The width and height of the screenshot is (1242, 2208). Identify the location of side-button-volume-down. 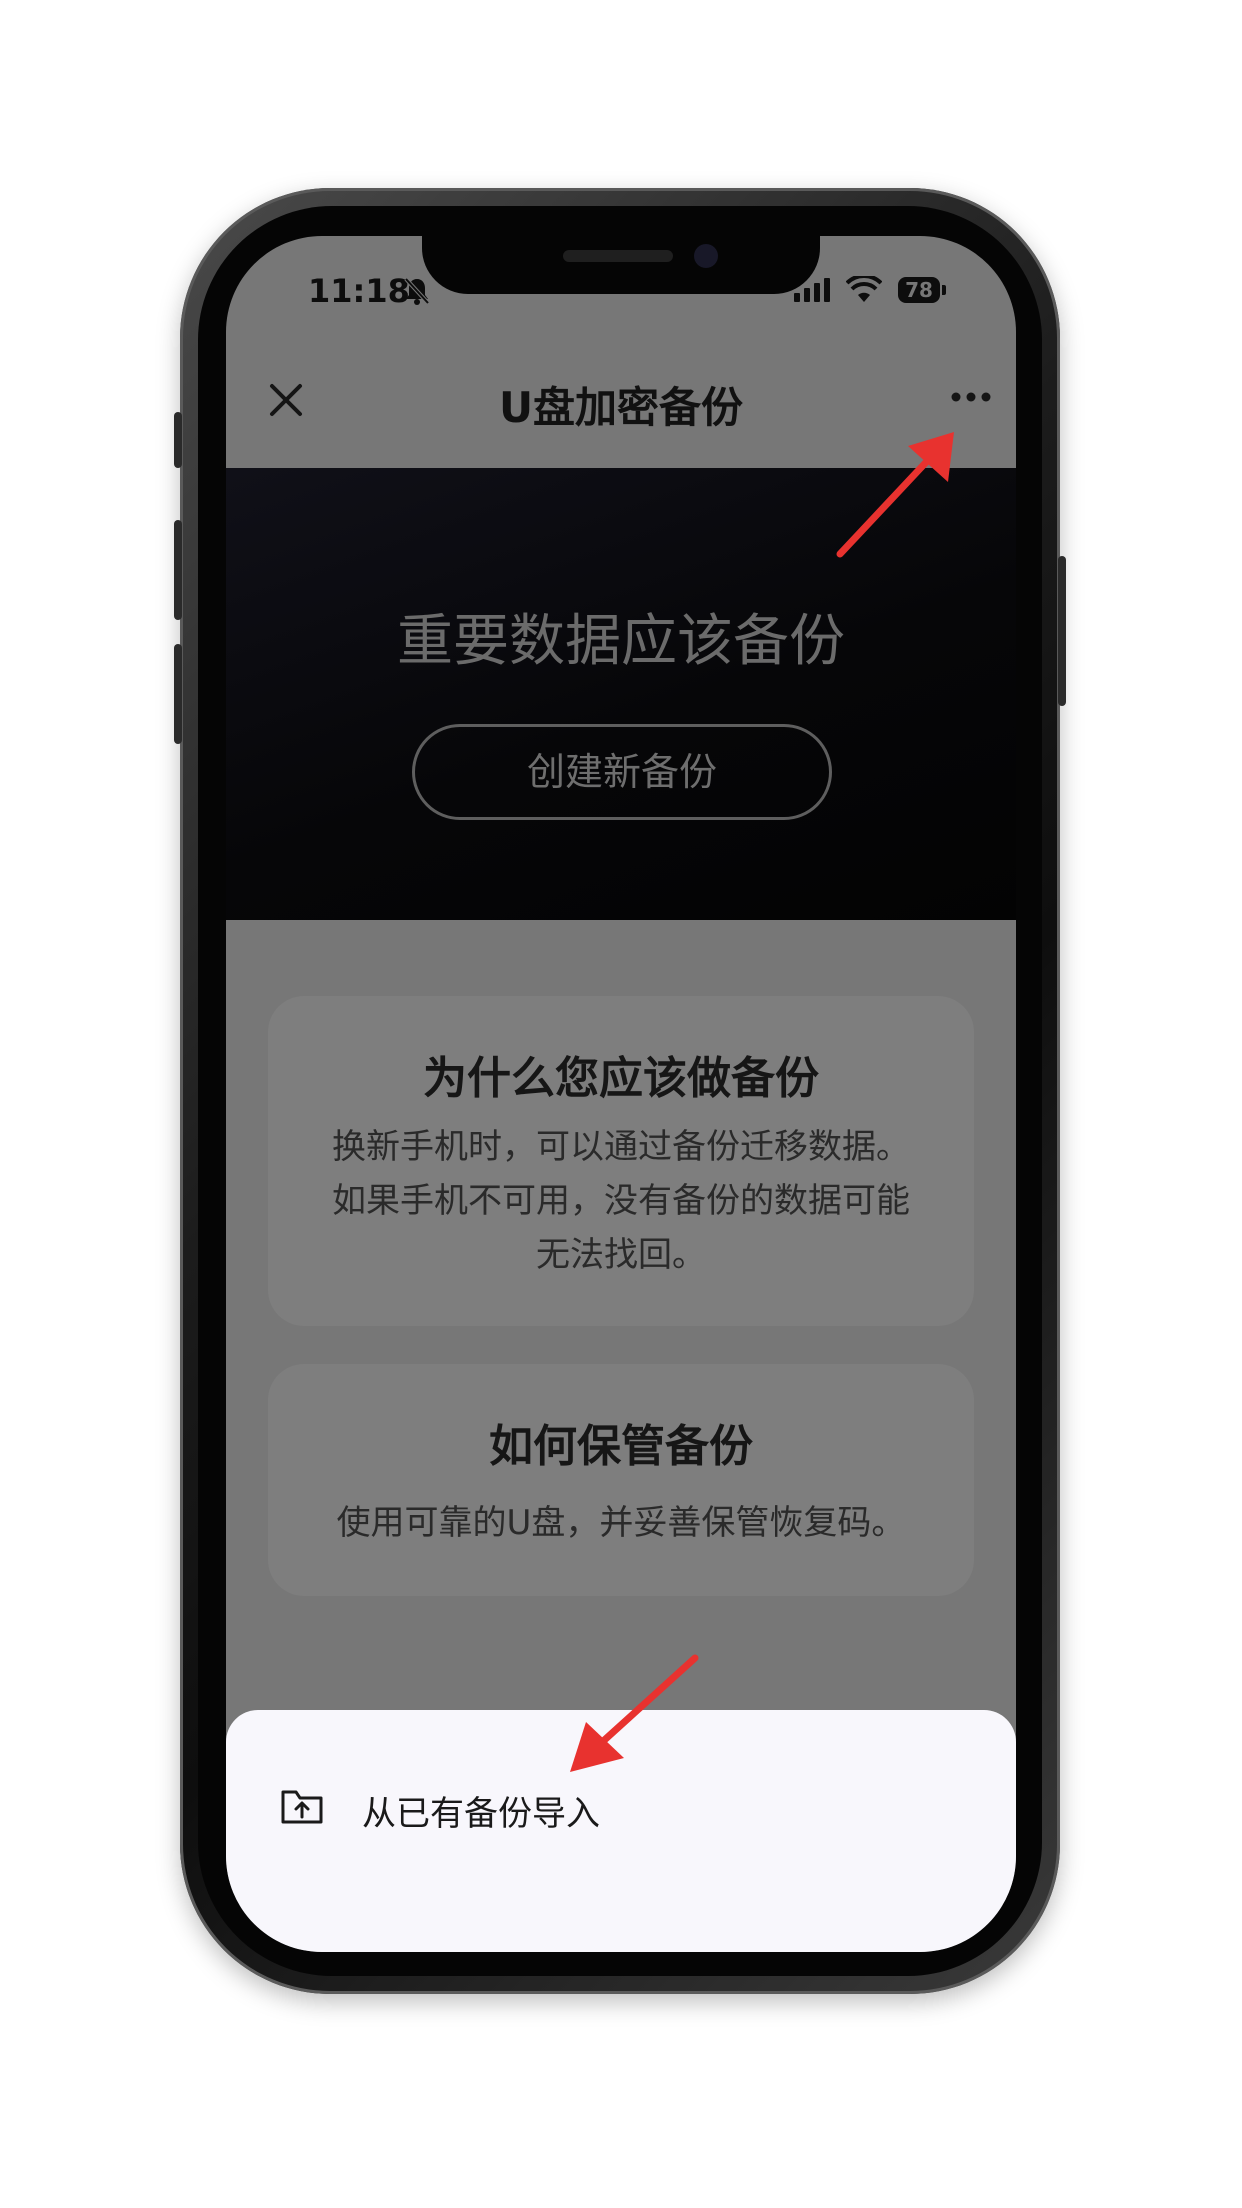
(178, 694).